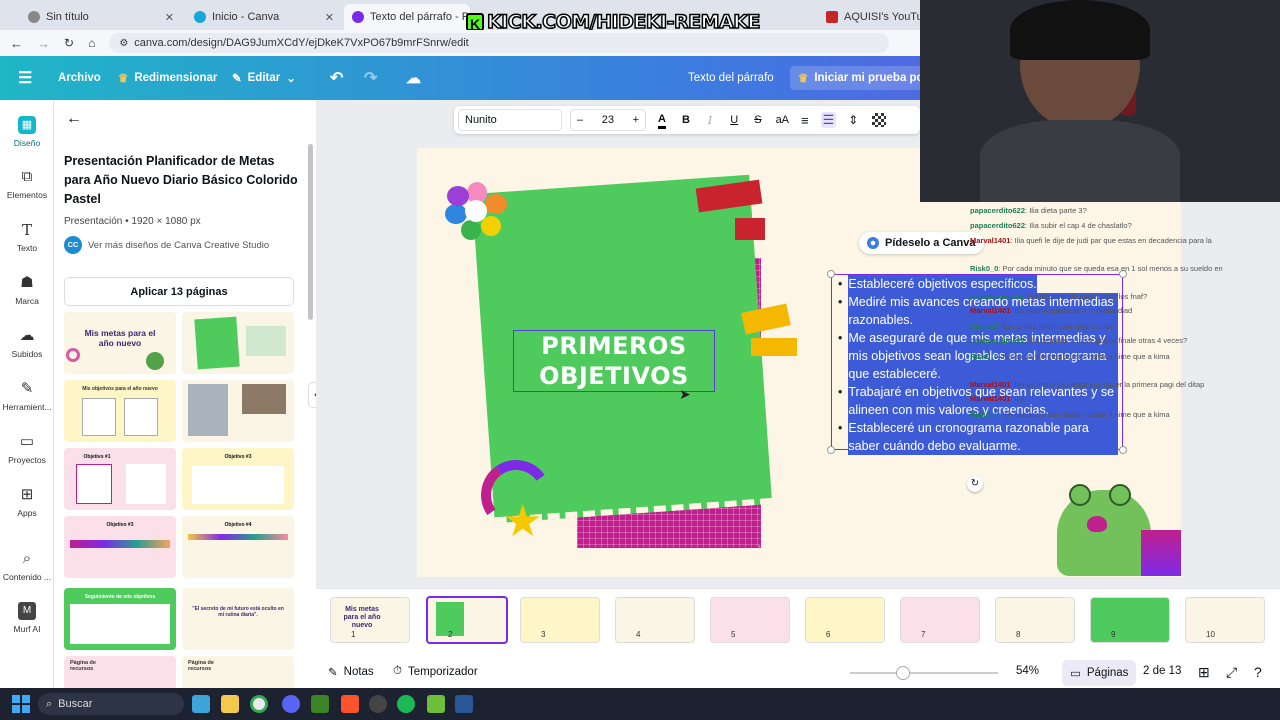 The image size is (1280, 720). Describe the element at coordinates (1231, 672) in the screenshot. I see `fullscreen-icon: ⤢` at that location.